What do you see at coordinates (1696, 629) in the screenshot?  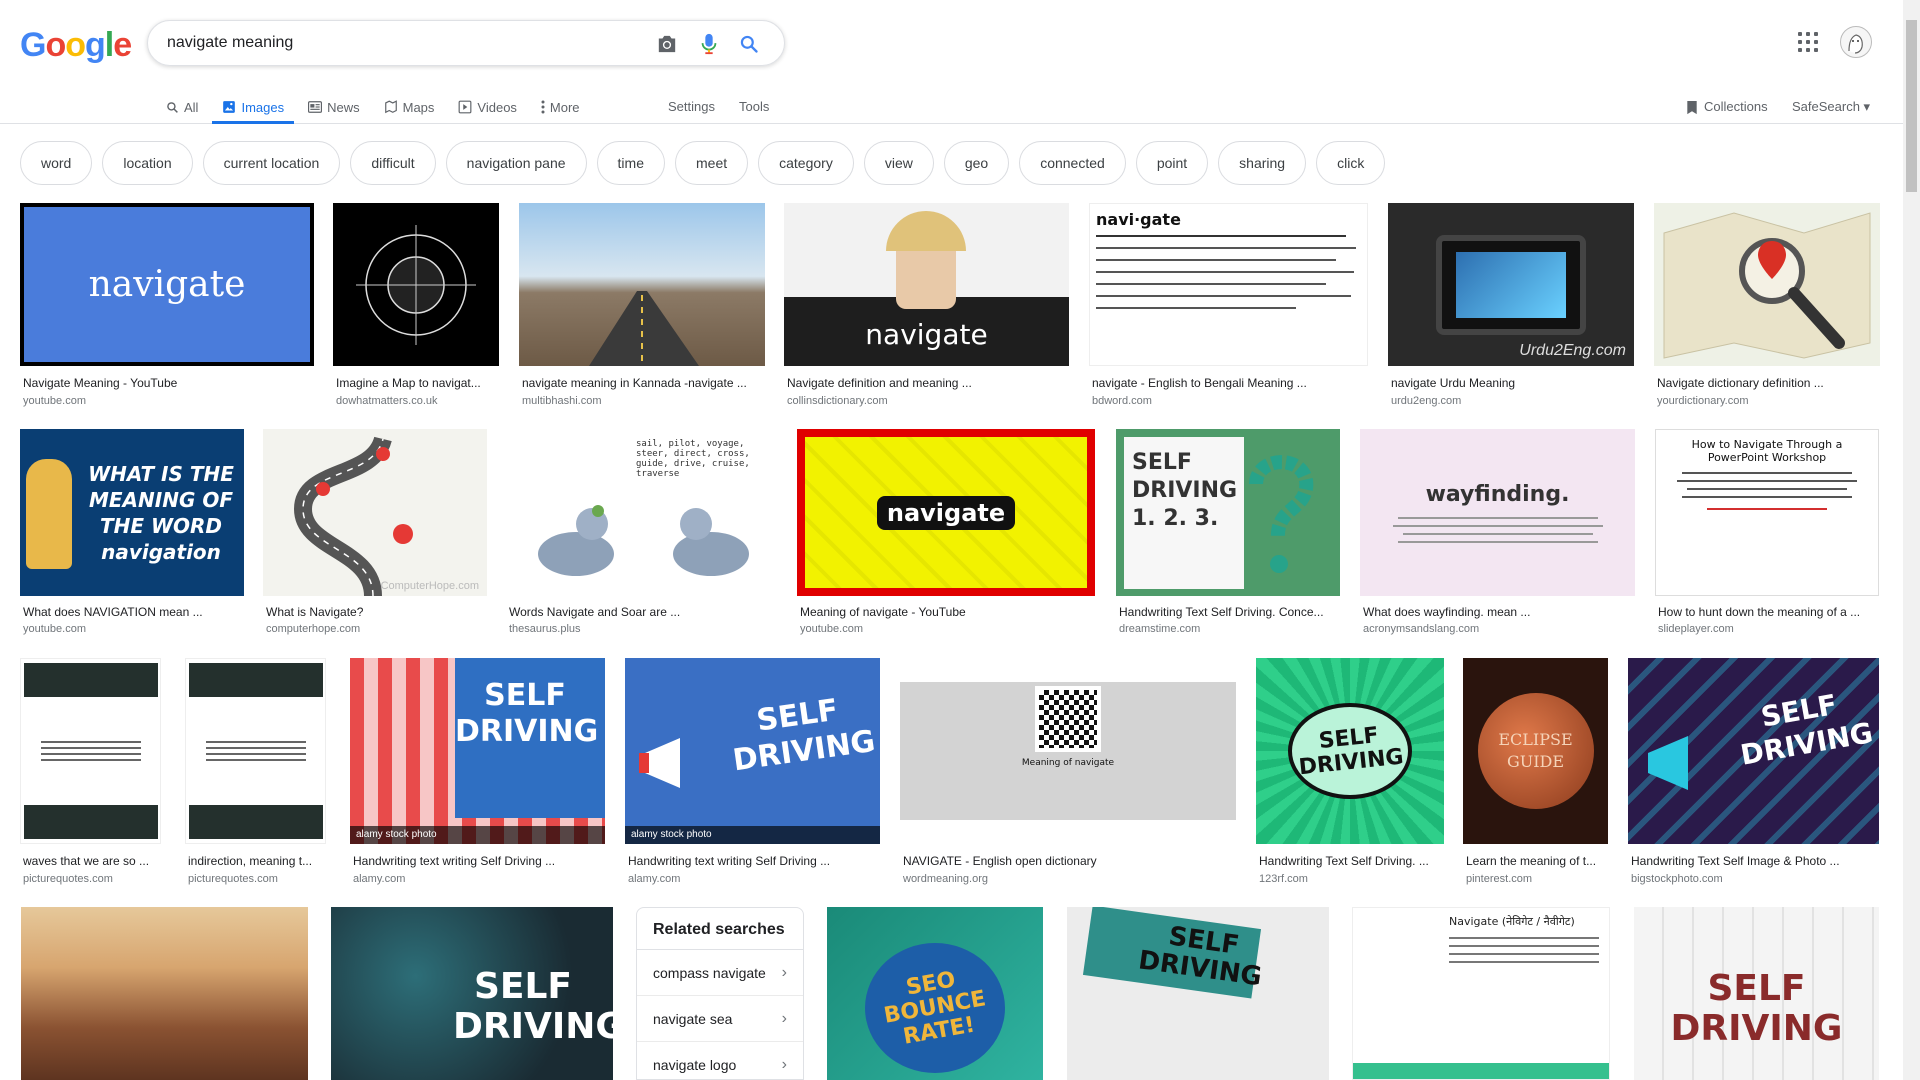 I see `result-domain: slideplayer.com` at bounding box center [1696, 629].